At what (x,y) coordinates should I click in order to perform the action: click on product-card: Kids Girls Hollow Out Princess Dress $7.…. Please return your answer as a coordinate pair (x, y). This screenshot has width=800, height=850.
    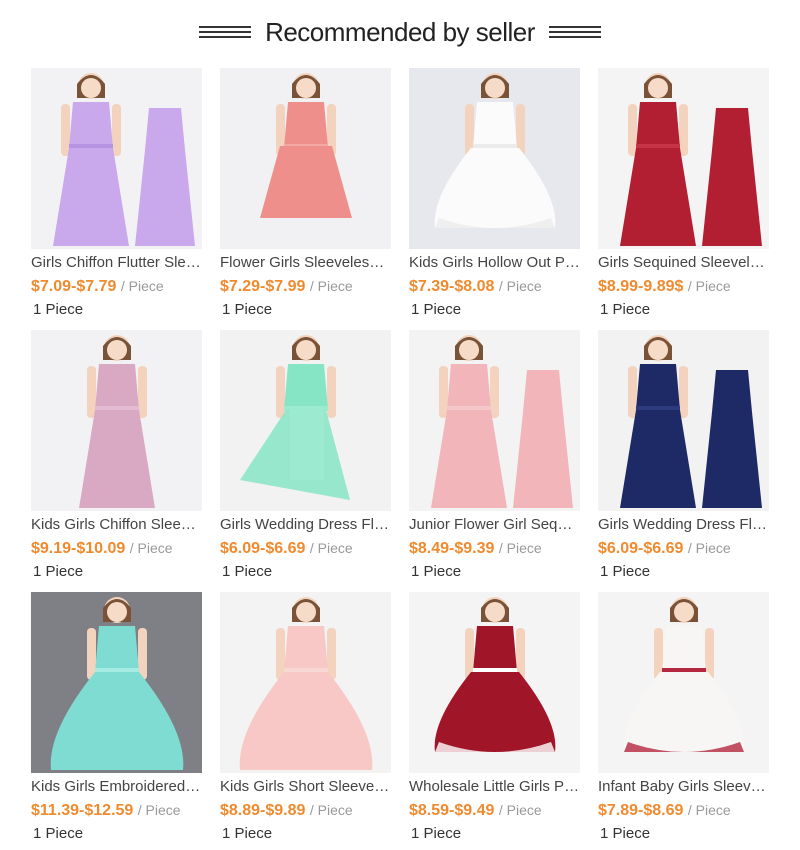
    Looking at the image, I should click on (494, 194).